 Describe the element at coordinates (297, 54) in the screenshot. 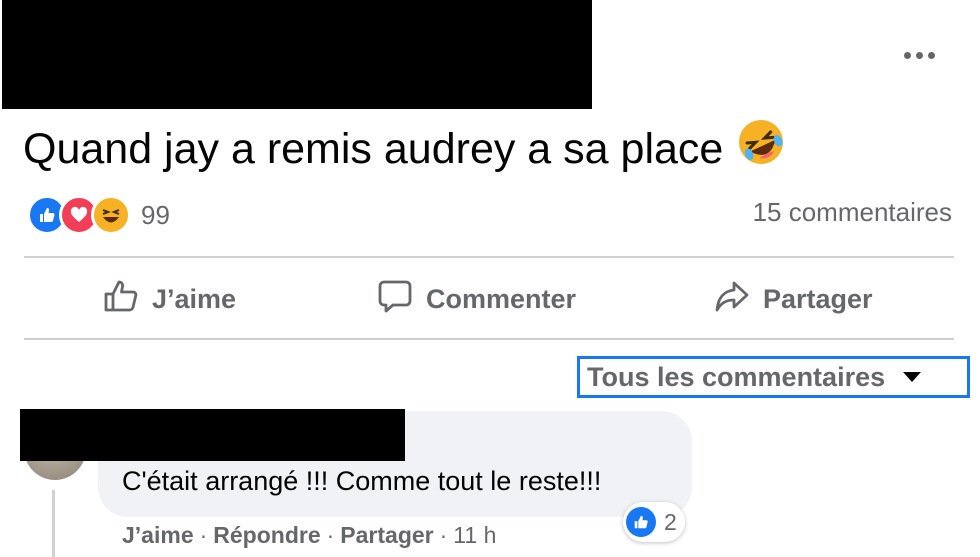

I see `redacted-header` at that location.